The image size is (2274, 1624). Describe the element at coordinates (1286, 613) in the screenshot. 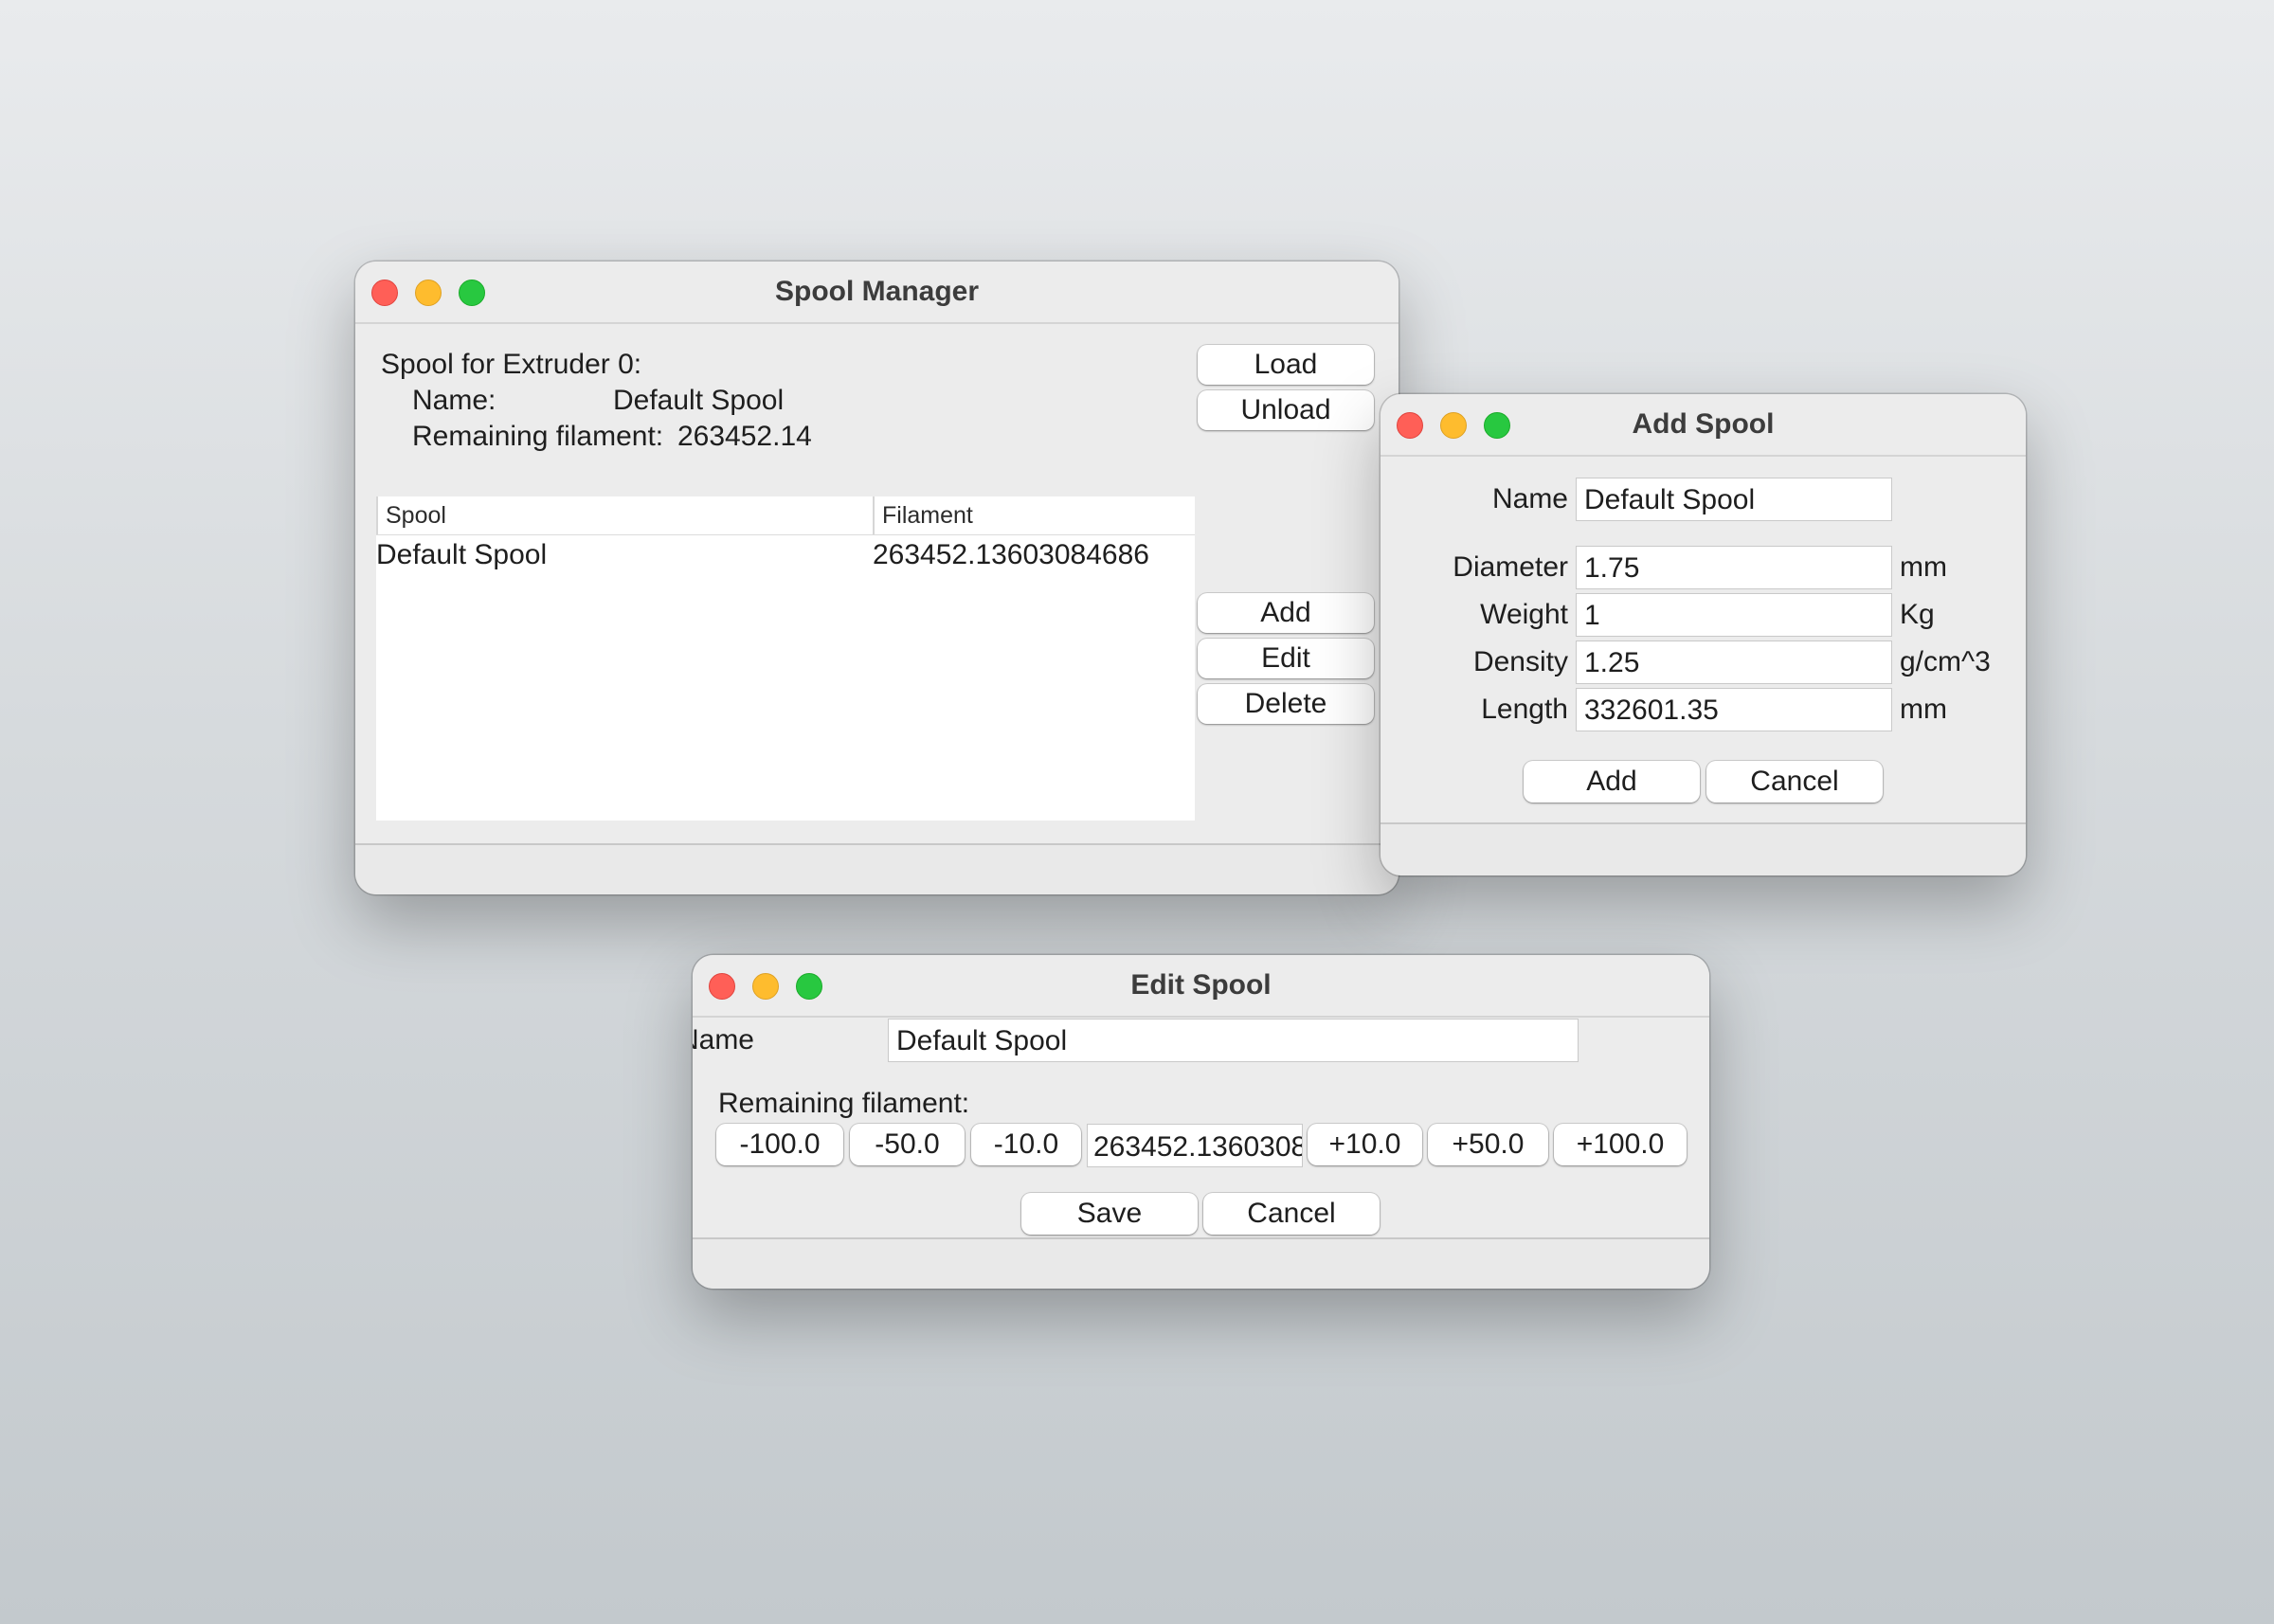

I see `add-button: Add` at that location.